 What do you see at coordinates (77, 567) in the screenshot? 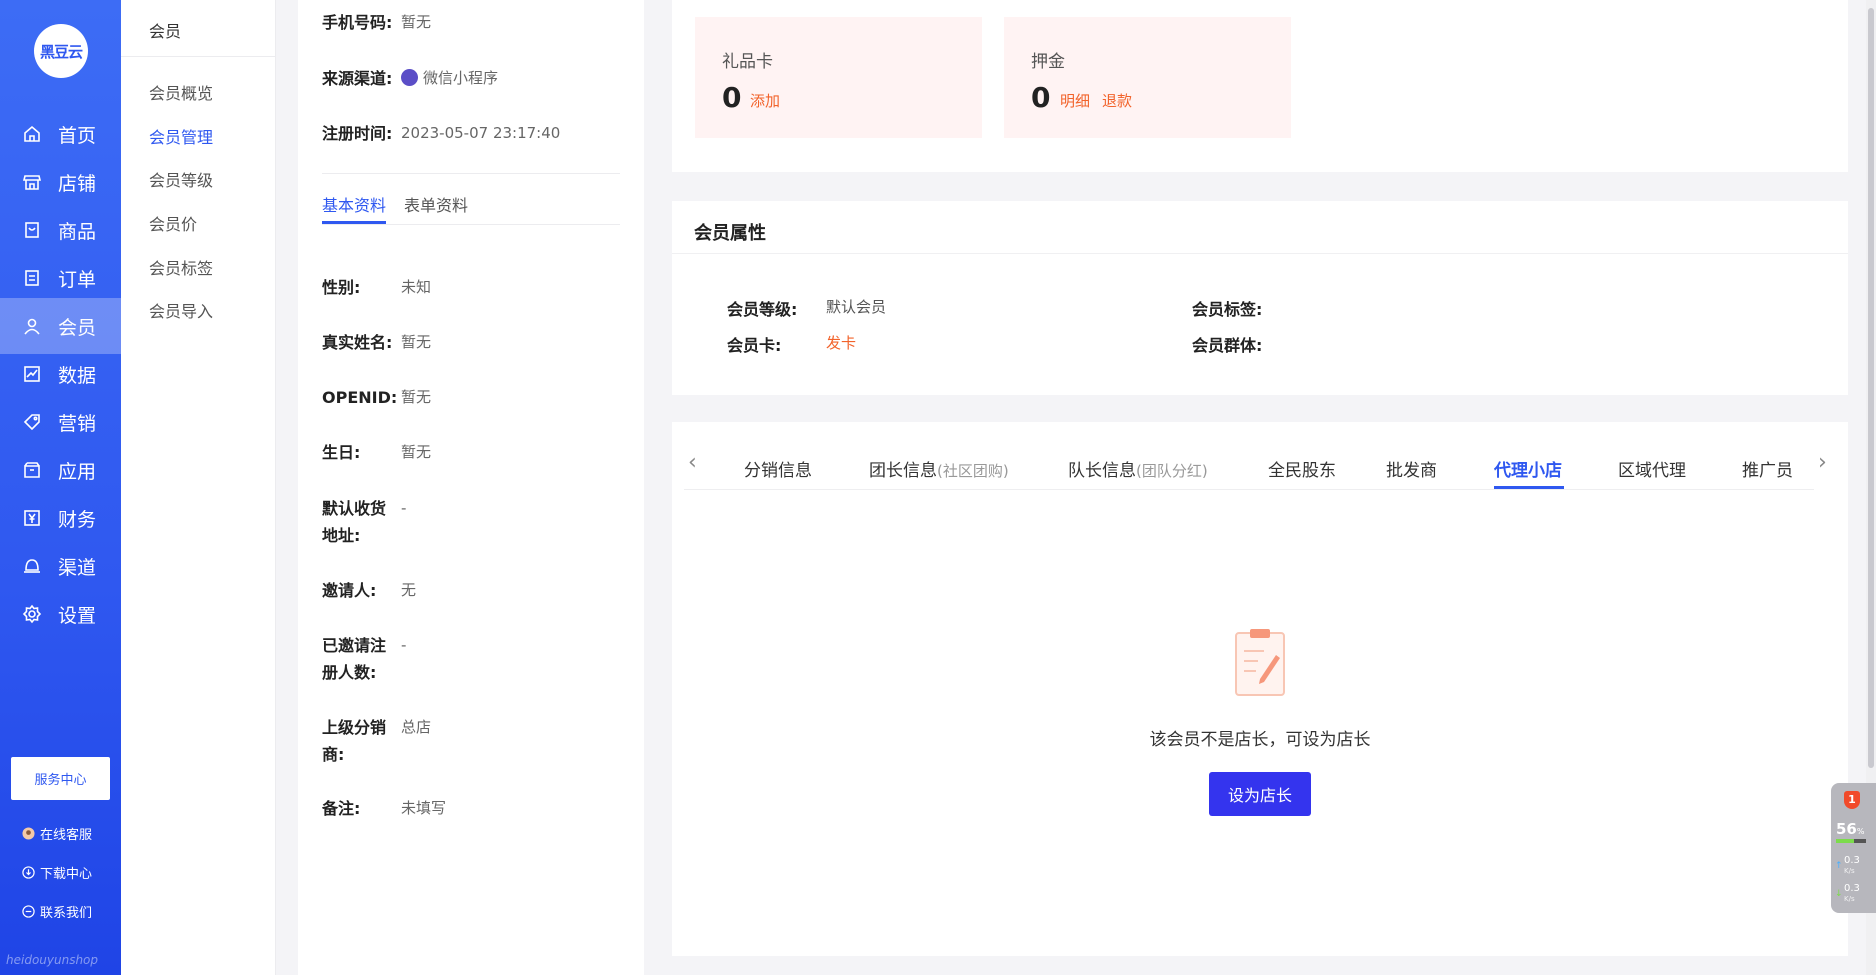
I see `nav-label: 渠道` at bounding box center [77, 567].